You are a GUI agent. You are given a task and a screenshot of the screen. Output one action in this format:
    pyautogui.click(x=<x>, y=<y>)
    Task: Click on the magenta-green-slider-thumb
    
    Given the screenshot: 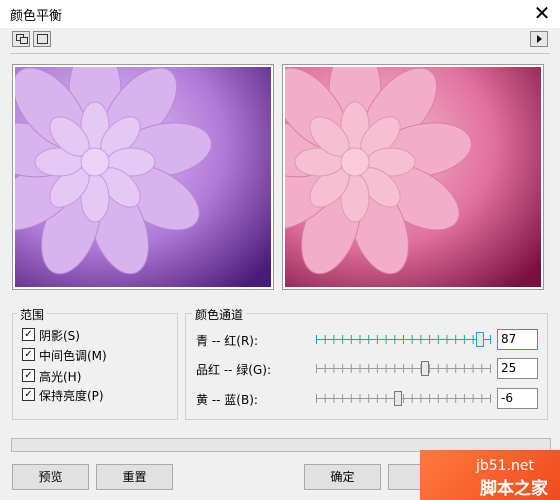 What is the action you would take?
    pyautogui.click(x=425, y=368)
    